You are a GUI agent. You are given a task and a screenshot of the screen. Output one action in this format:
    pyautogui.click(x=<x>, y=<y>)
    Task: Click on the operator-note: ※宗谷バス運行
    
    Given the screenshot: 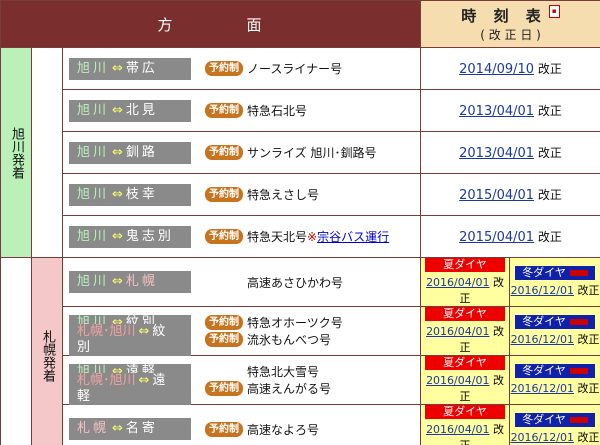 What is the action you would take?
    pyautogui.click(x=348, y=237)
    